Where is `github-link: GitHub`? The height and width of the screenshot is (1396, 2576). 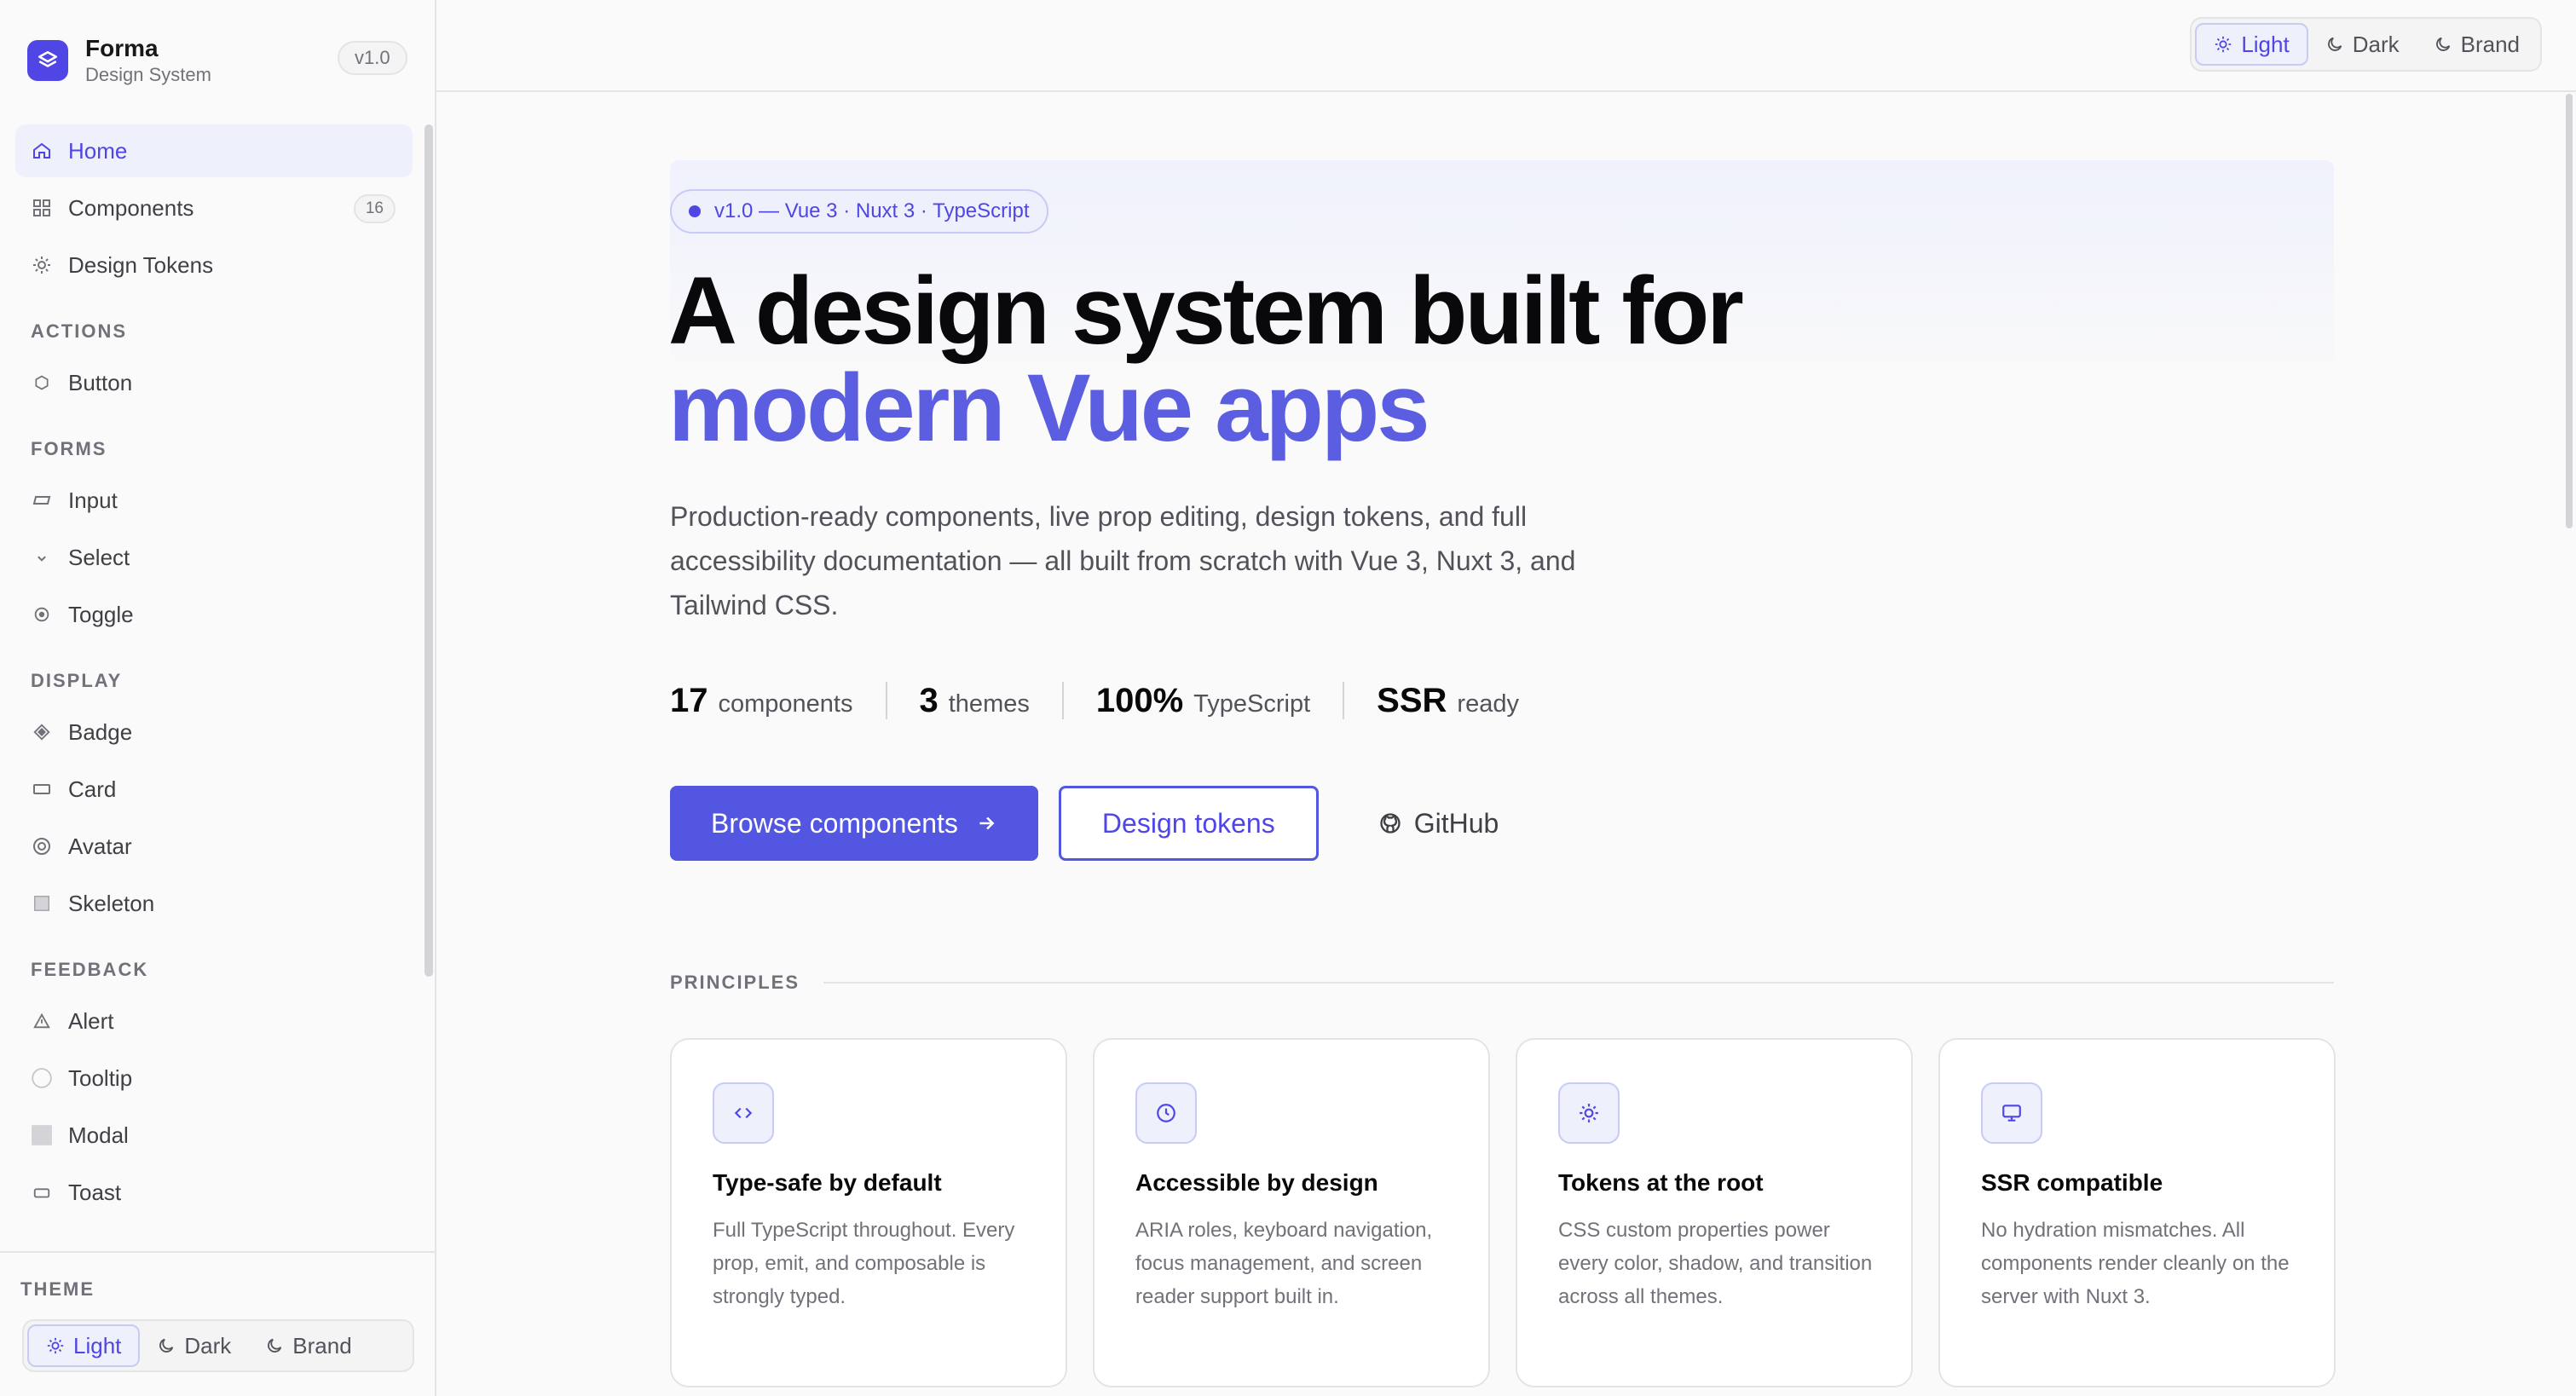
github-link: GitHub is located at coordinates (1438, 823).